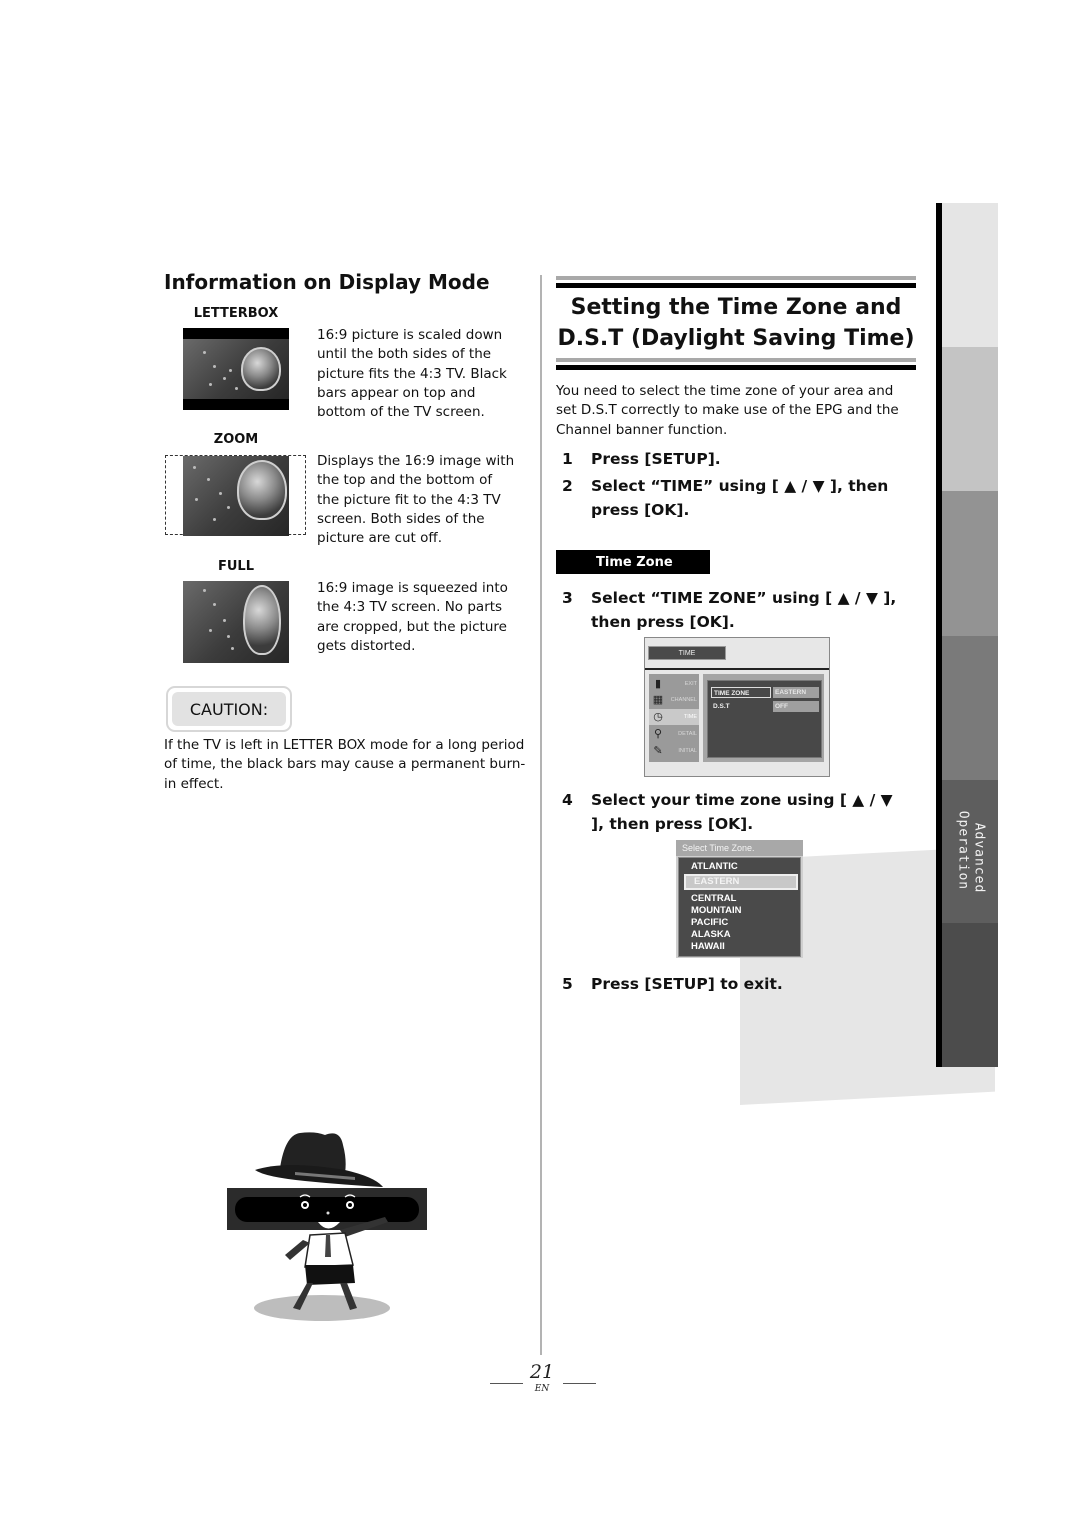  I want to click on mascot-shadow, so click(322, 1308).